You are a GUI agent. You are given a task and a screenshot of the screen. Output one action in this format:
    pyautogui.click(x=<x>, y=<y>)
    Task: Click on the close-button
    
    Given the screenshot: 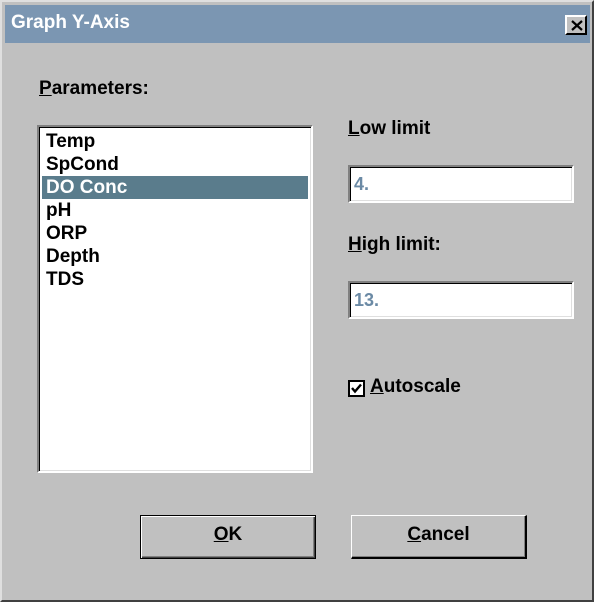 What is the action you would take?
    pyautogui.click(x=576, y=25)
    